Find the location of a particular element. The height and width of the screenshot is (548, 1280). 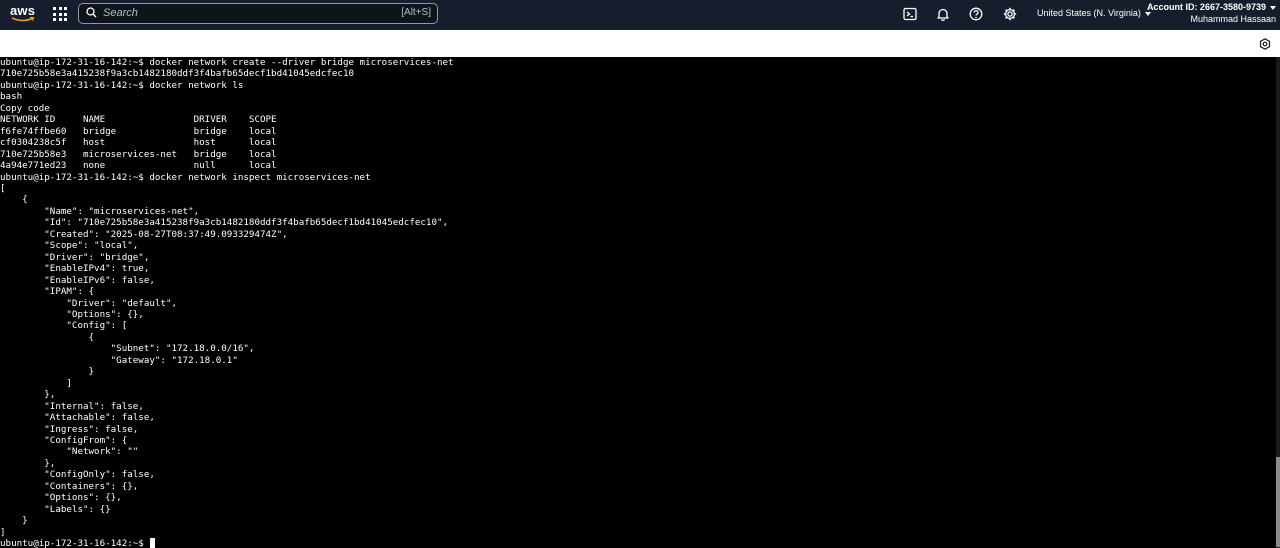

account-id: Account ID: 2667-3580-9739 is located at coordinates (1206, 7).